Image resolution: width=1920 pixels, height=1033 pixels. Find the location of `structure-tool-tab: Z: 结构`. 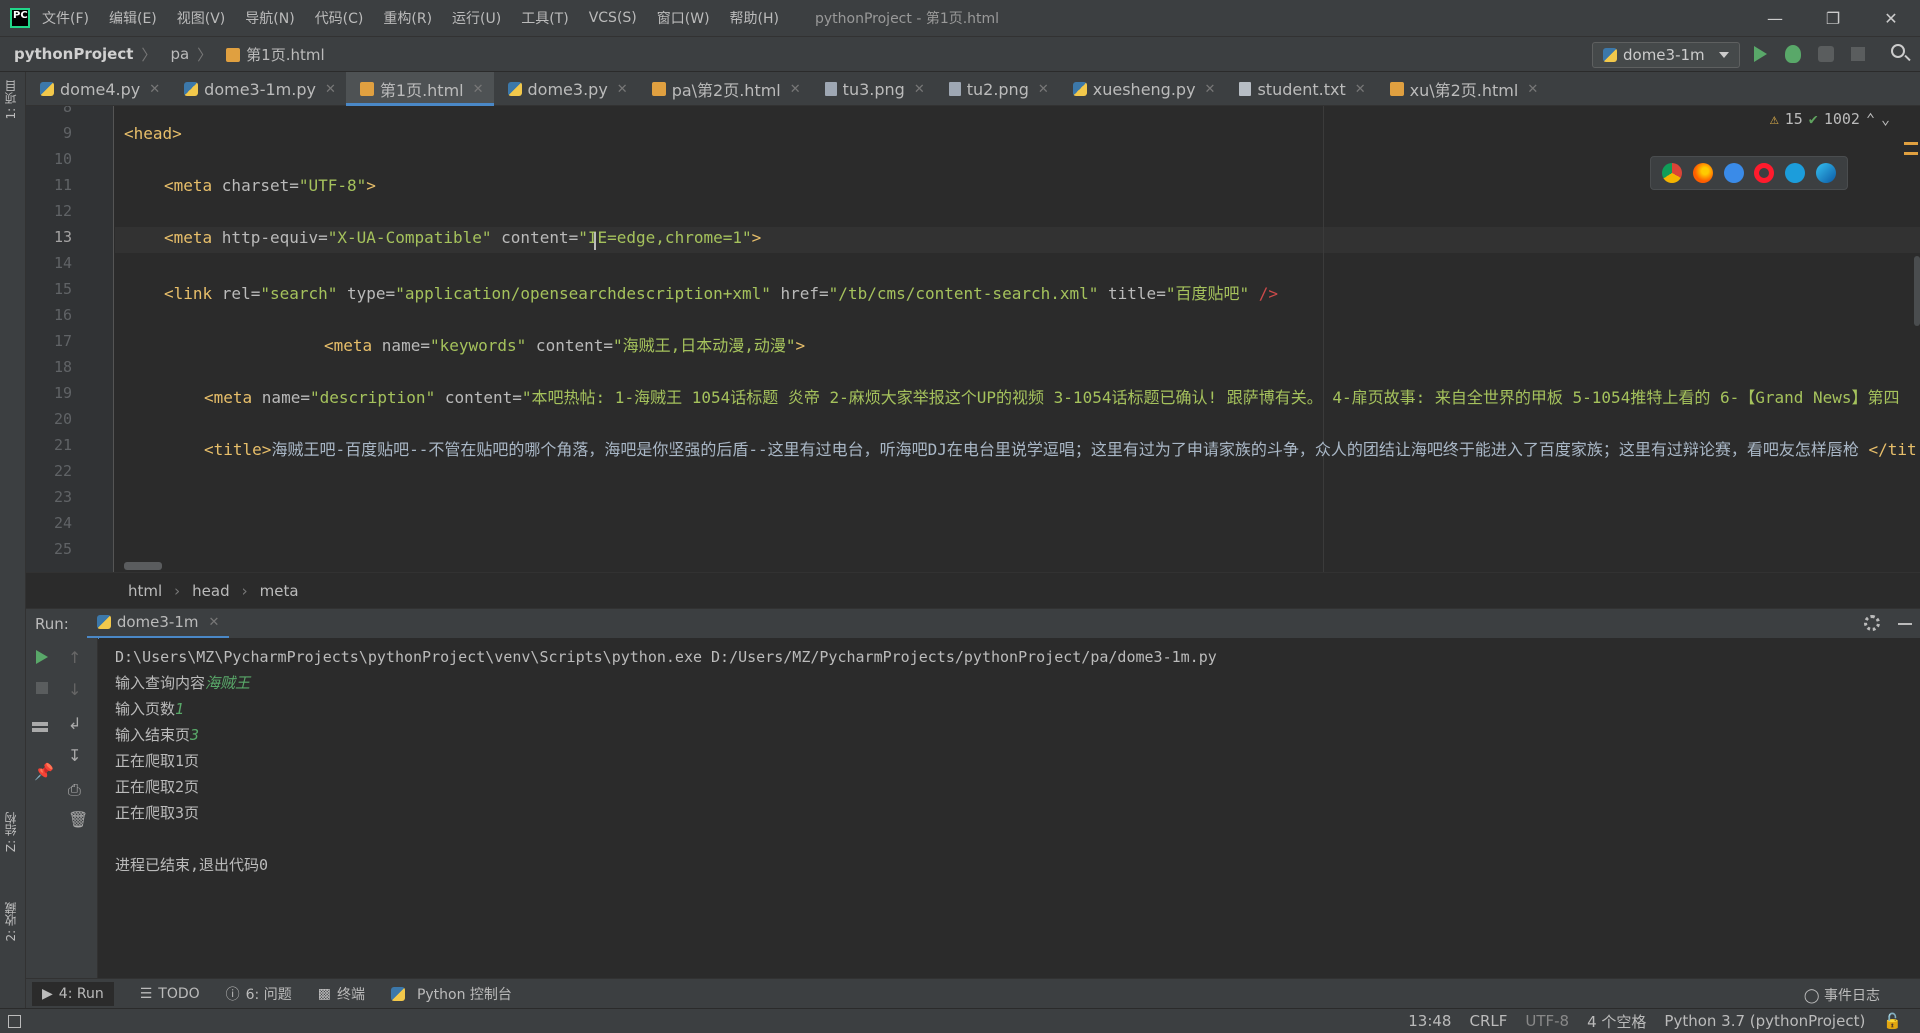

structure-tool-tab: Z: 结构 is located at coordinates (13, 832).